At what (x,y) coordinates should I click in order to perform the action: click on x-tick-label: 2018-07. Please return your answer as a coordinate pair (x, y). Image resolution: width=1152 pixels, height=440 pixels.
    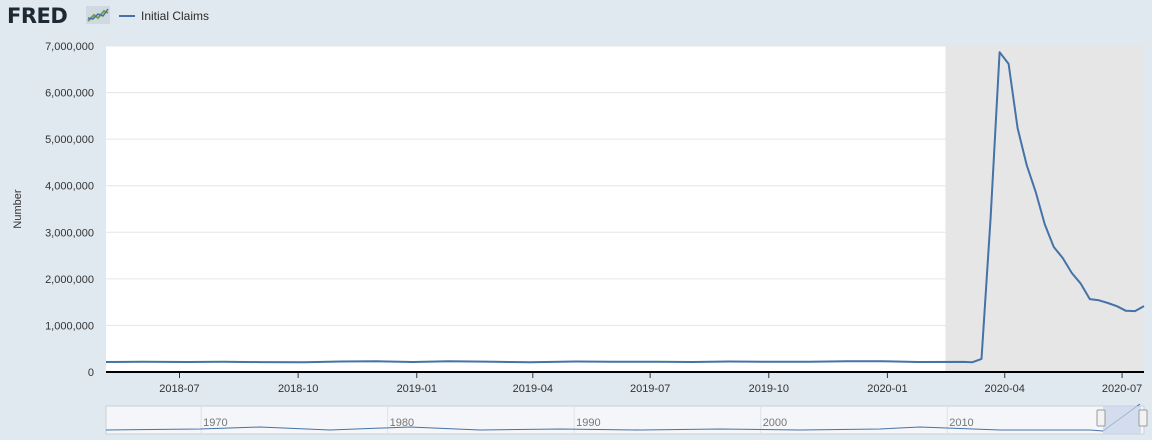
    Looking at the image, I should click on (179, 389).